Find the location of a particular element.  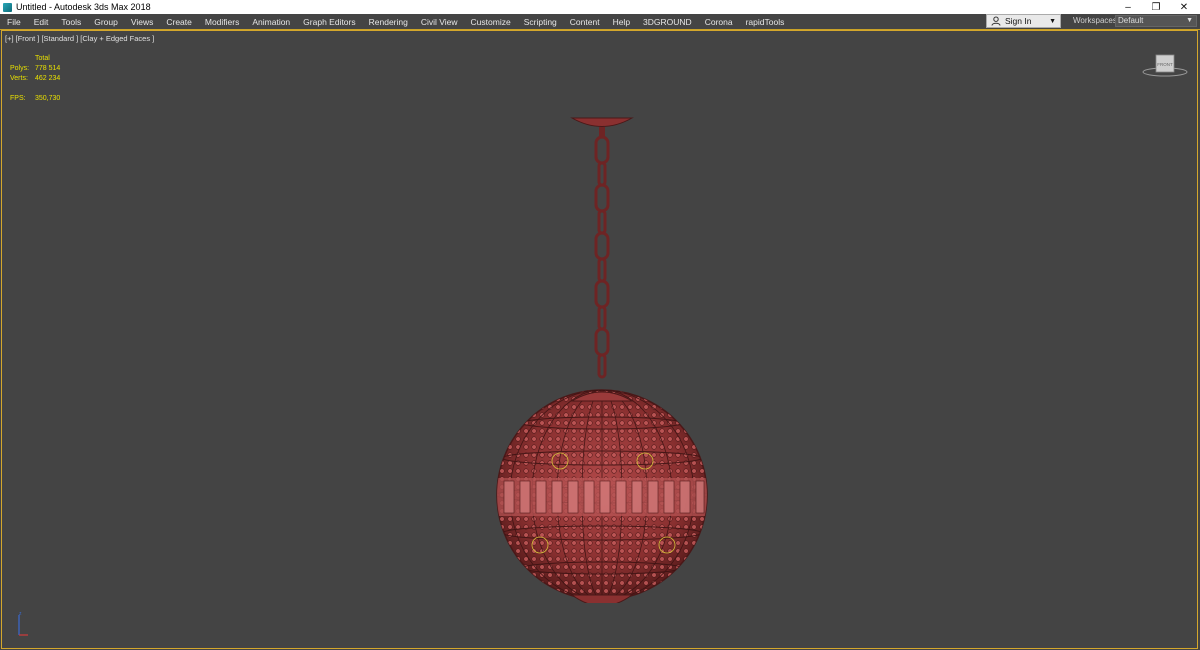

svg-text: z is located at coordinates (20, 614).